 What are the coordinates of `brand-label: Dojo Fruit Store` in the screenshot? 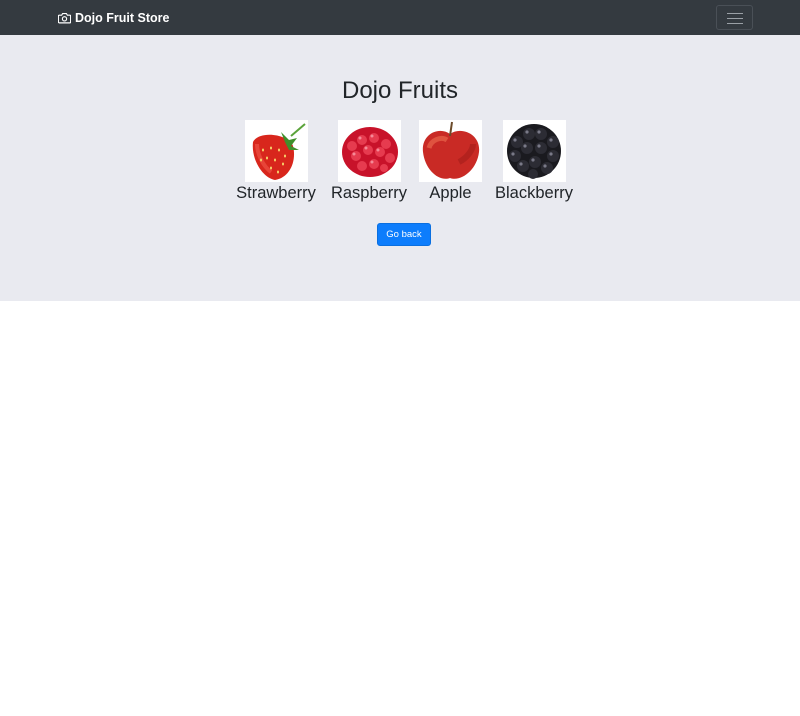 It's located at (122, 18).